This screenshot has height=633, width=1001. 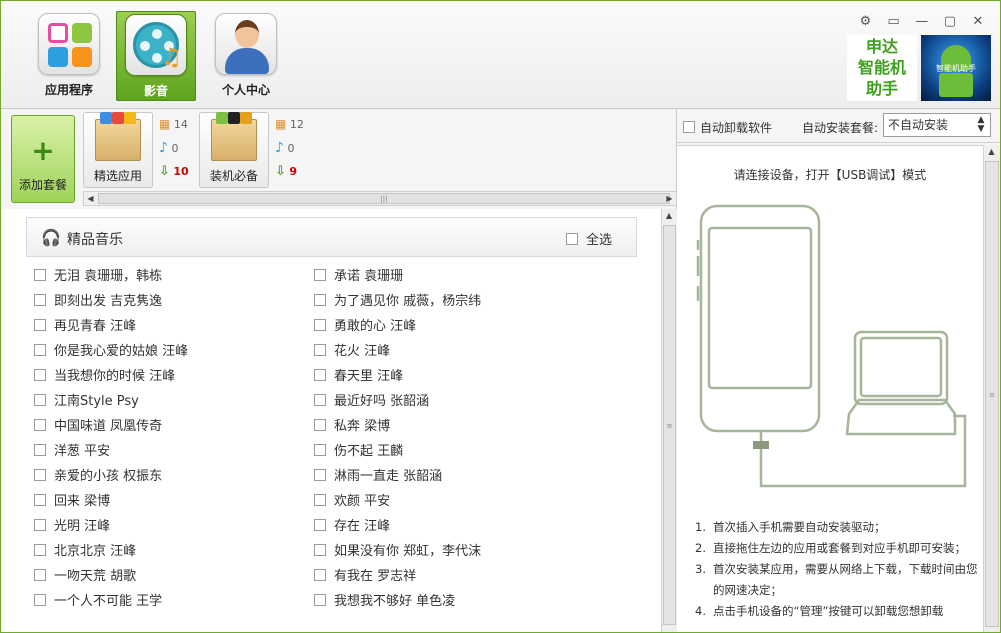 What do you see at coordinates (352, 525) in the screenshot?
I see `song-item: 存在 汪峰` at bounding box center [352, 525].